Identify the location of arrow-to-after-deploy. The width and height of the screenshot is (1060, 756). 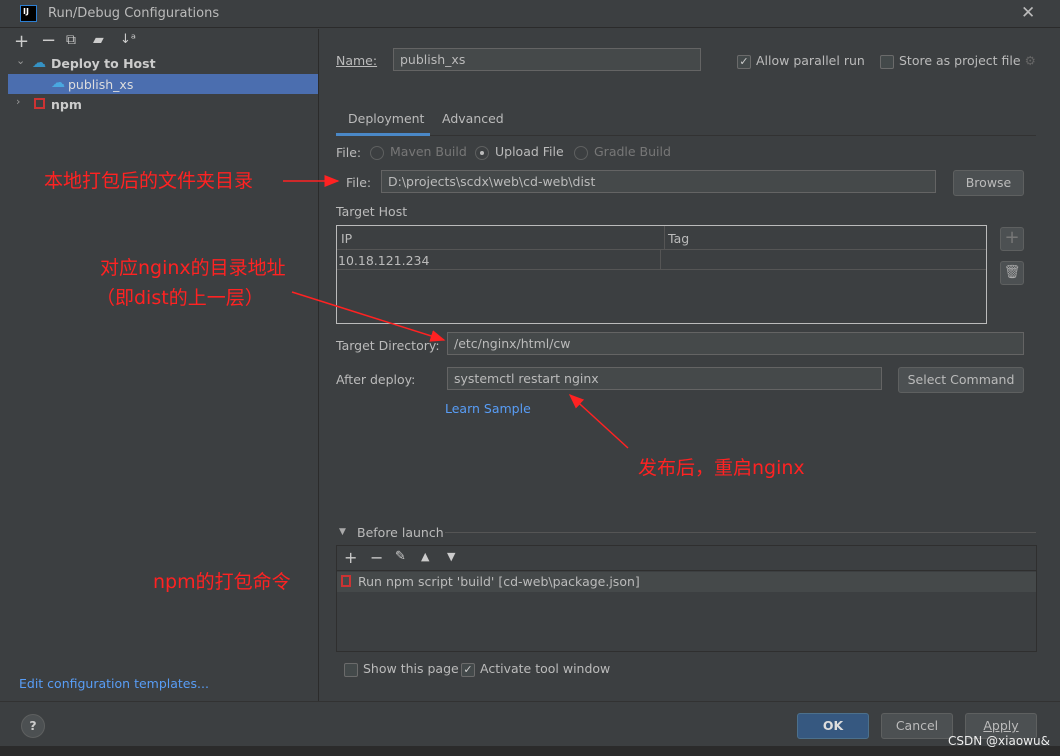
(598, 421).